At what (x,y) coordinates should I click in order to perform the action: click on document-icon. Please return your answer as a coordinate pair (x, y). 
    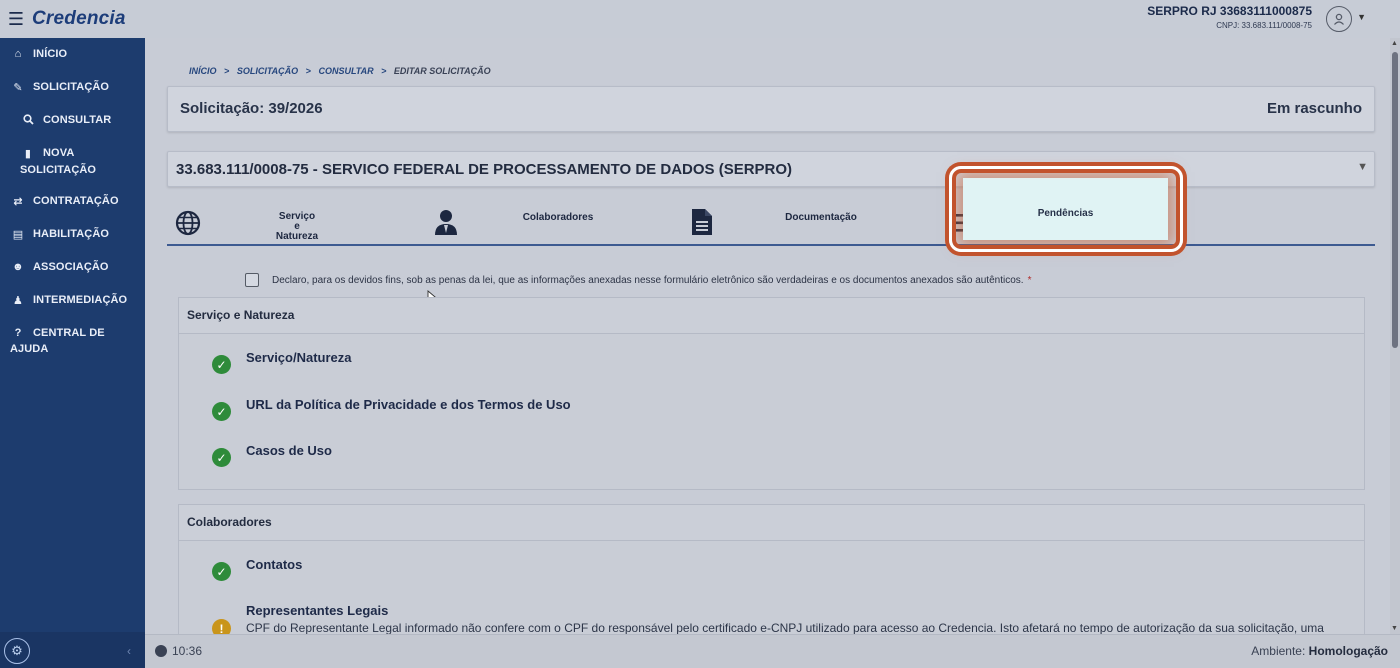
    Looking at the image, I should click on (702, 224).